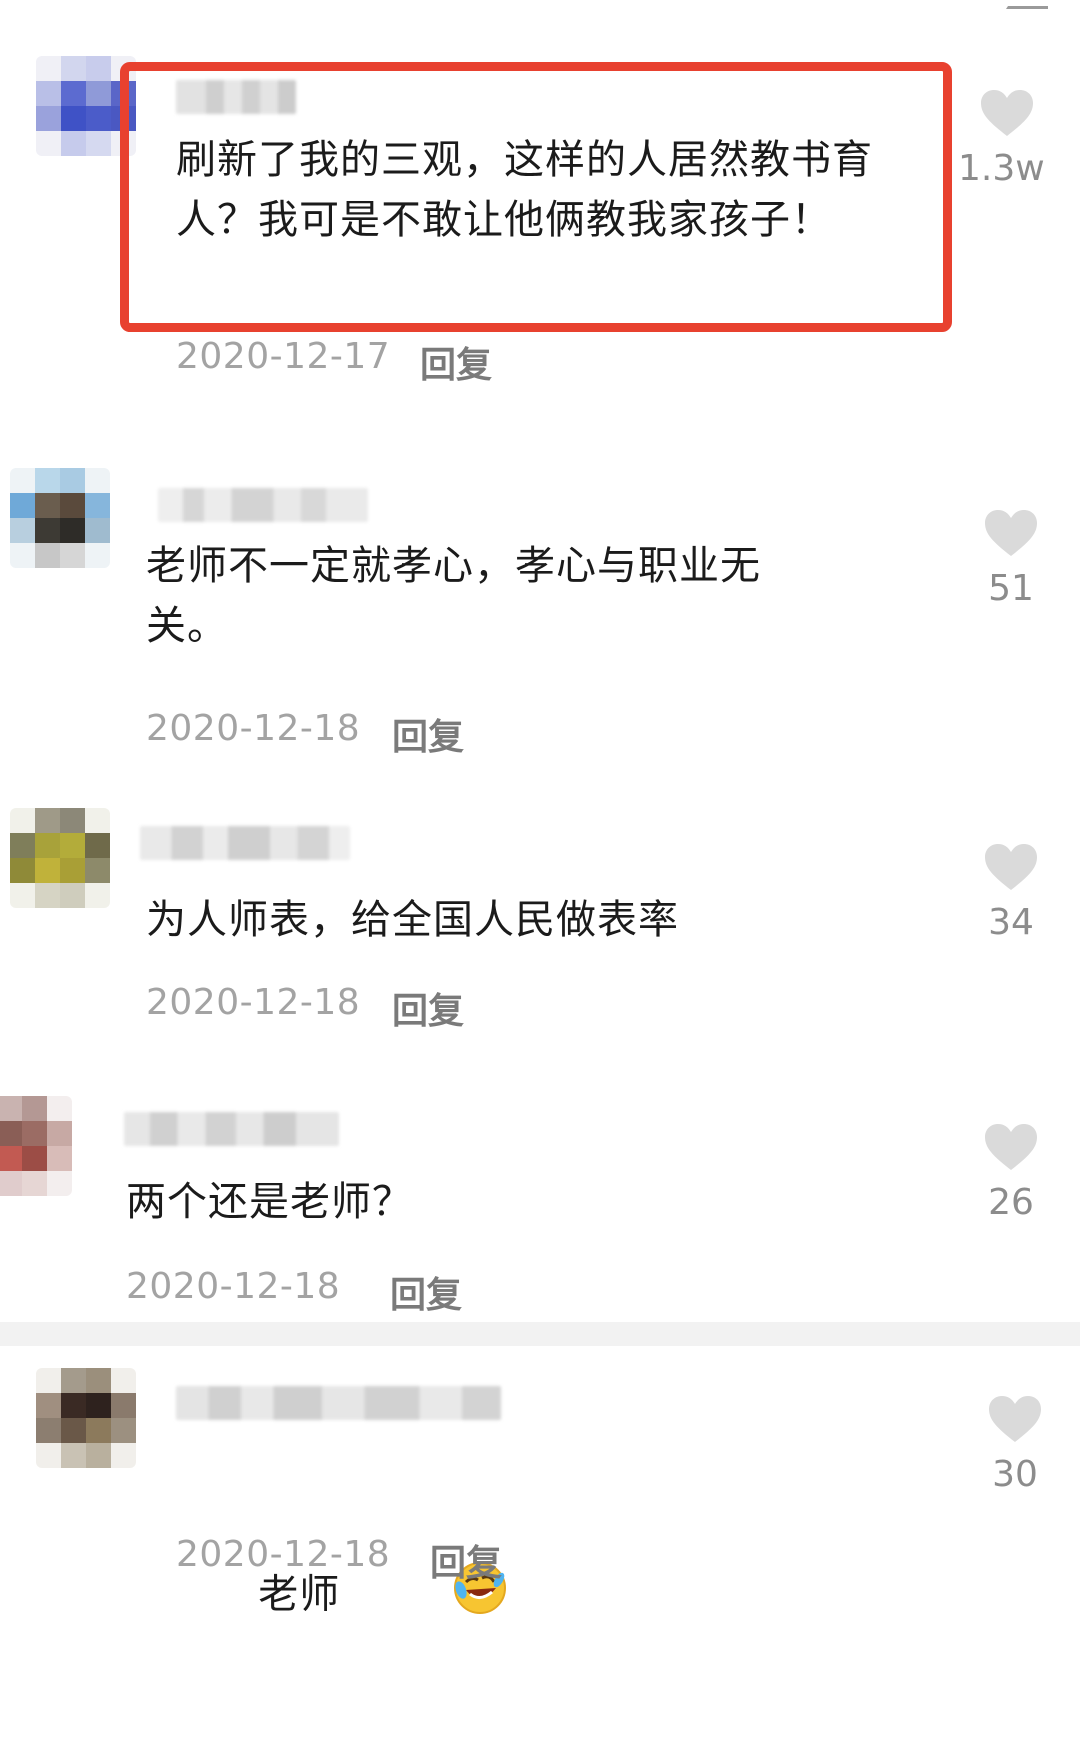  Describe the element at coordinates (1011, 892) in the screenshot. I see `like-button: 34` at that location.